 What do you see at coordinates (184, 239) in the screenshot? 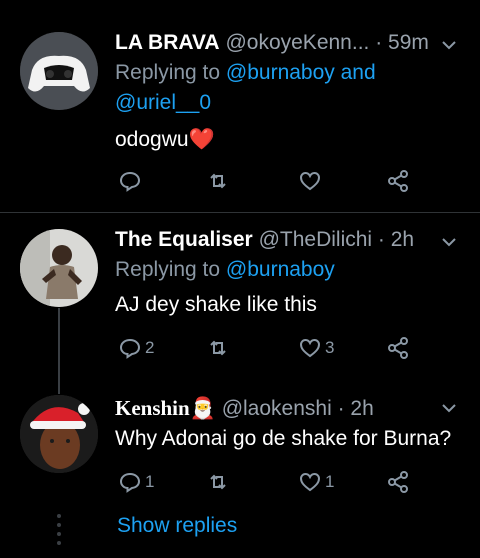
I see `display-name: The Equaliser` at bounding box center [184, 239].